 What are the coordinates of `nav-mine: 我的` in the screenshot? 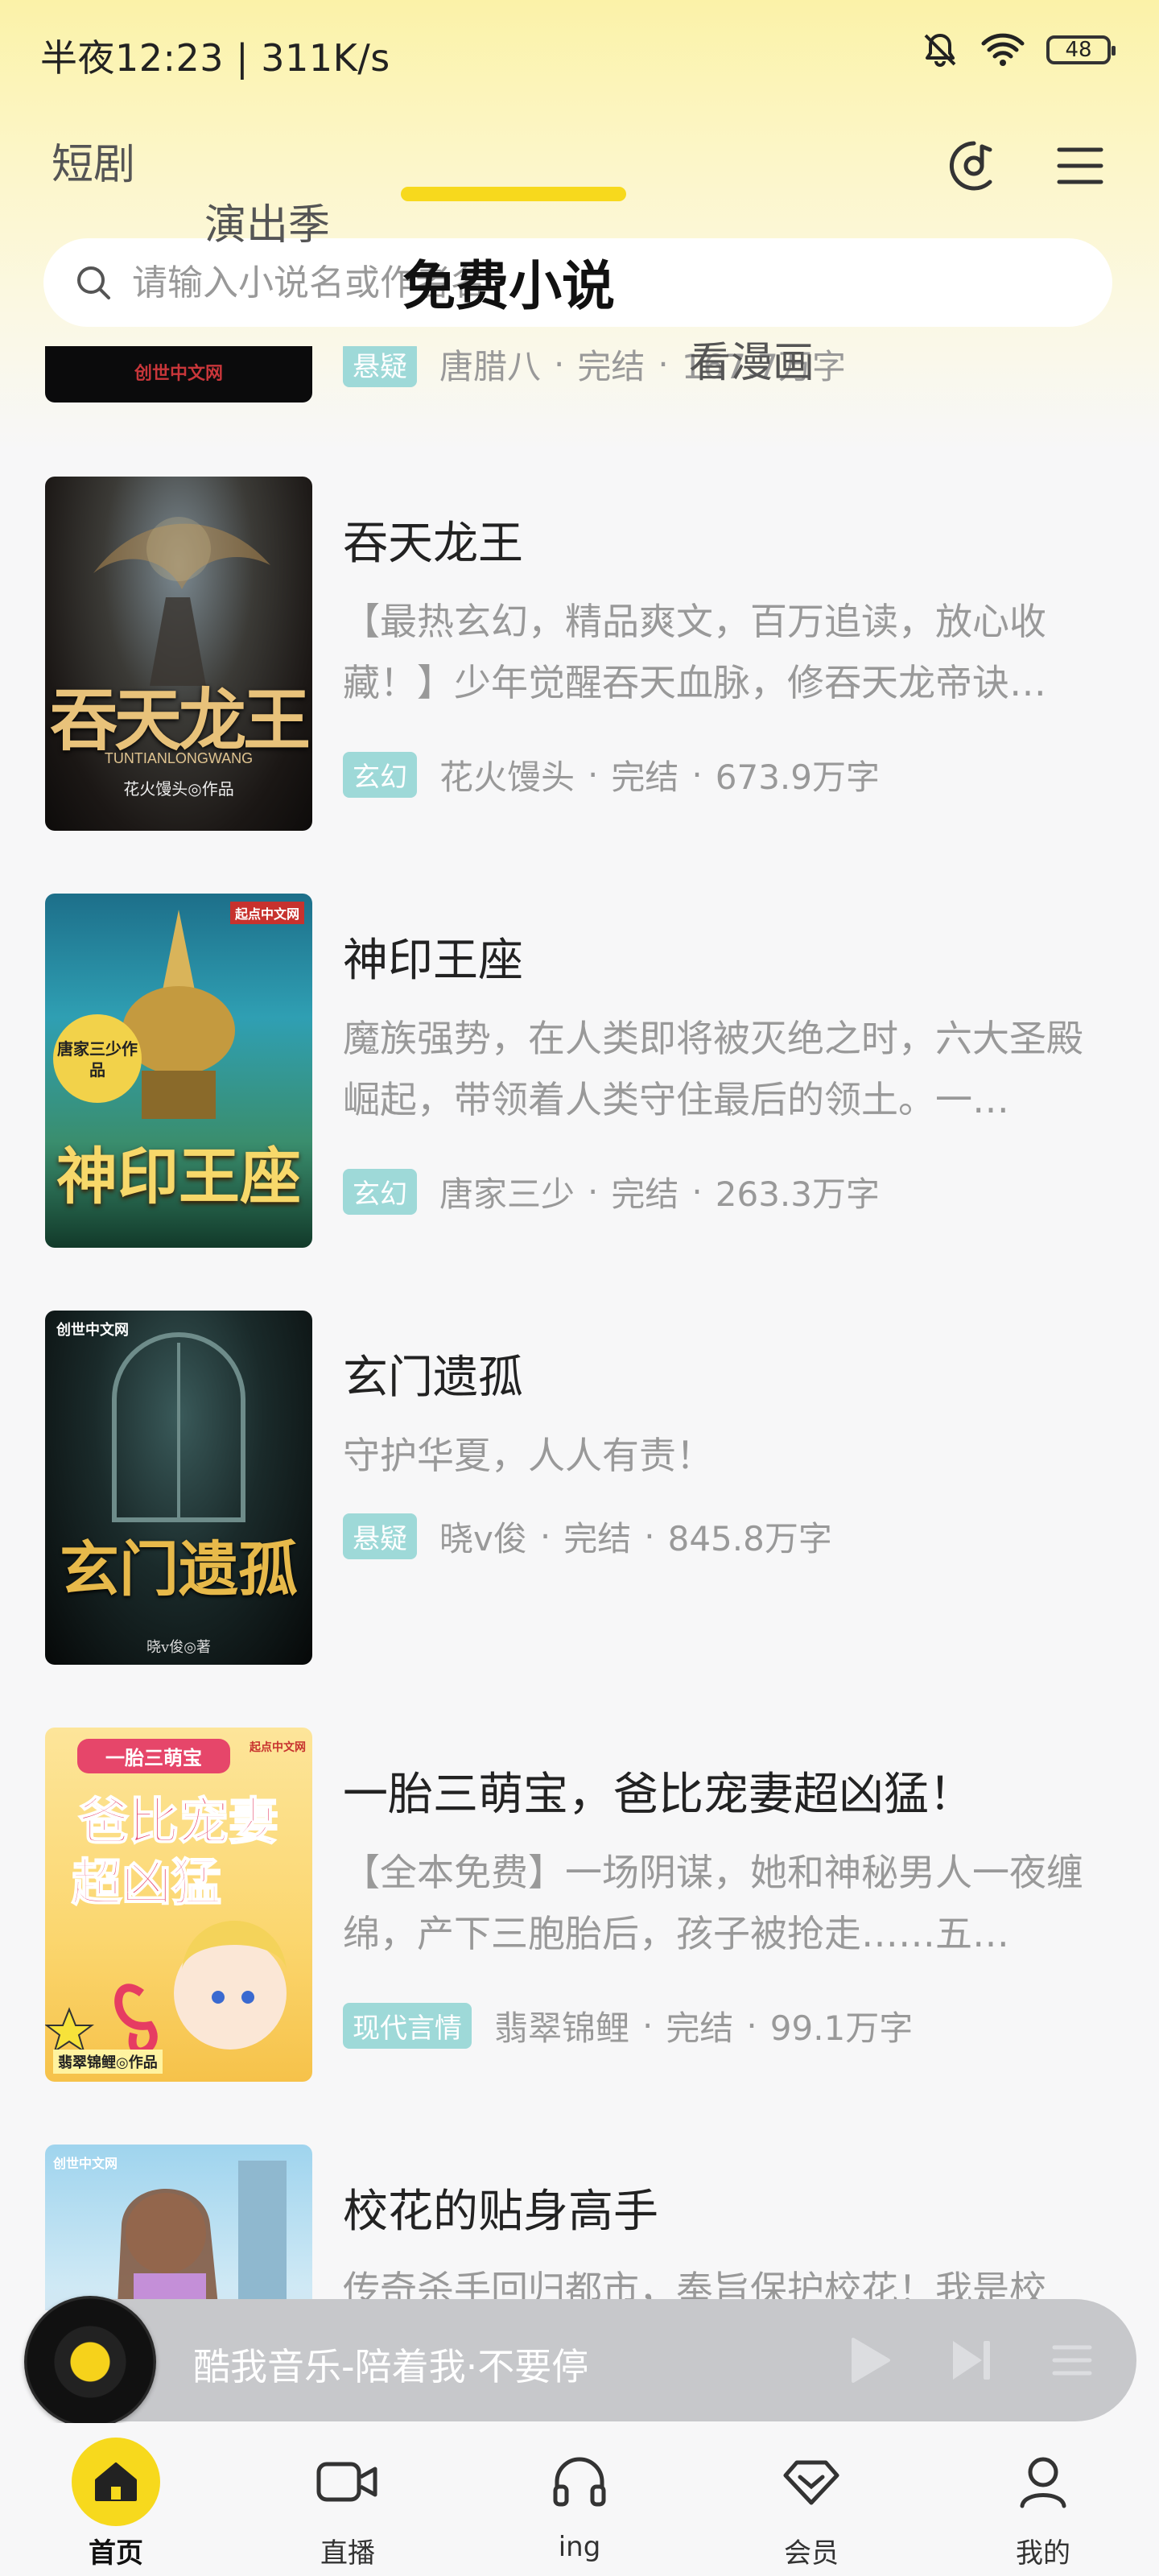 It's located at (1043, 2504).